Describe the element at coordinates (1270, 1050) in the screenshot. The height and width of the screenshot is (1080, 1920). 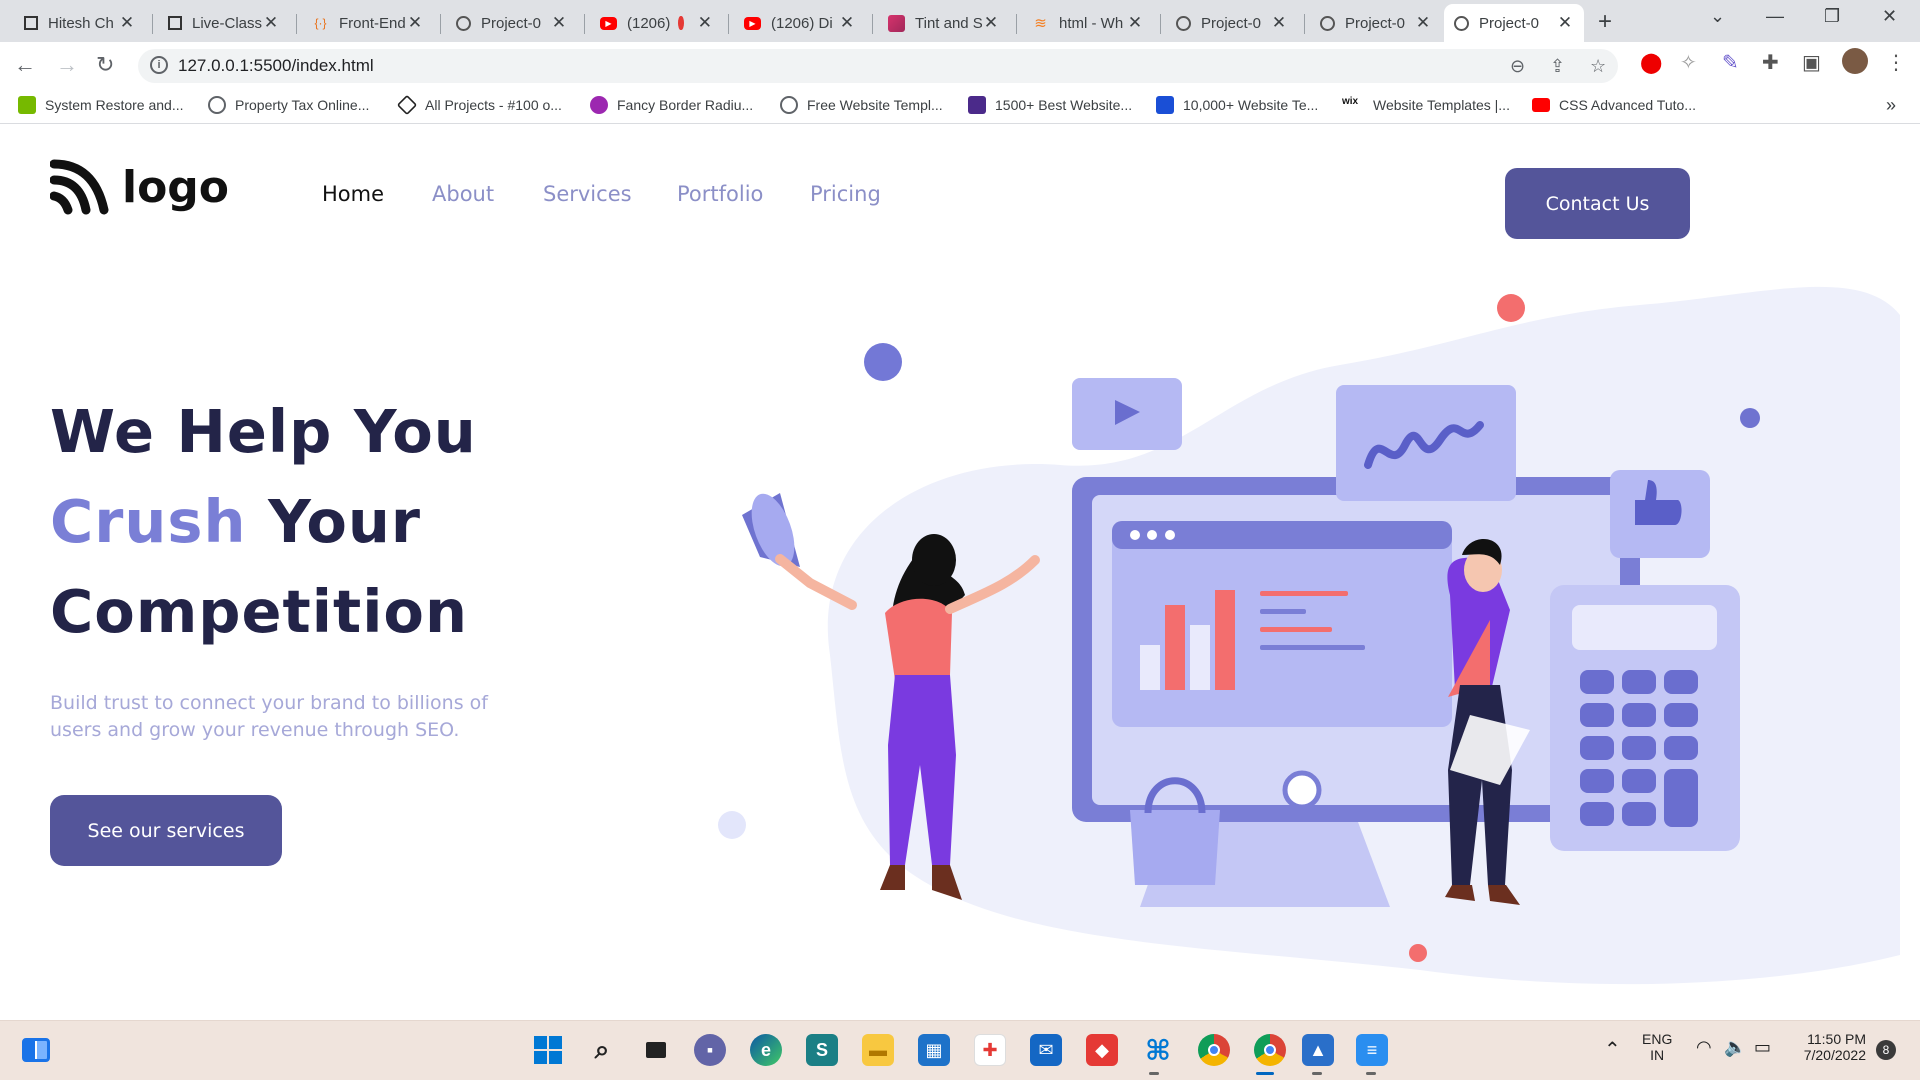
I see `chrome-profile-icon` at that location.